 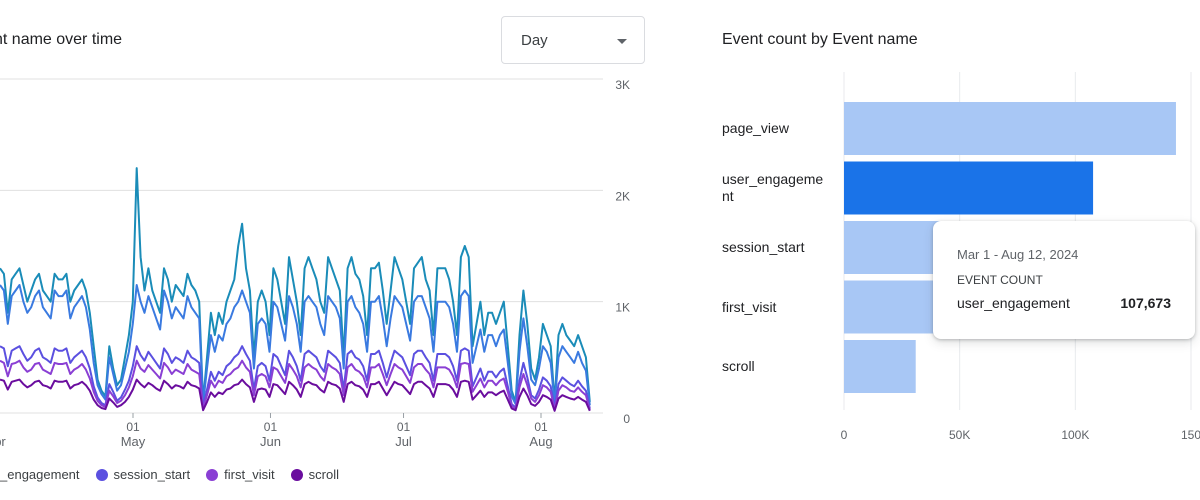 I want to click on legend-label: _engagement, so click(x=40, y=474).